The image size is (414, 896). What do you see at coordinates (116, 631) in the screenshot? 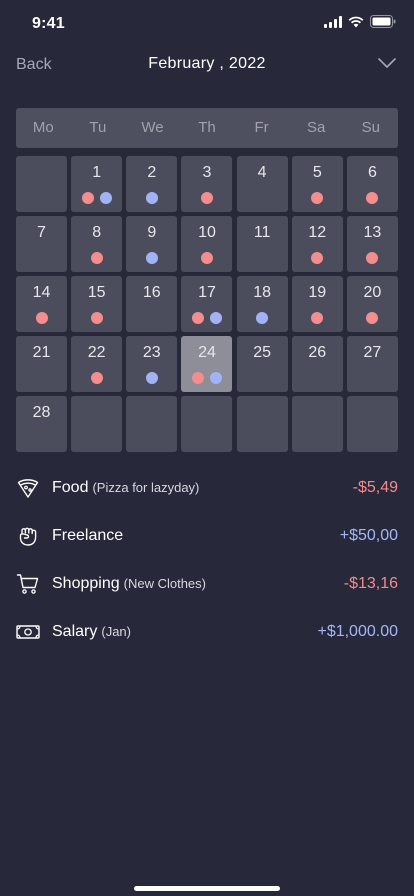
I see `transaction-note: (Jan)` at bounding box center [116, 631].